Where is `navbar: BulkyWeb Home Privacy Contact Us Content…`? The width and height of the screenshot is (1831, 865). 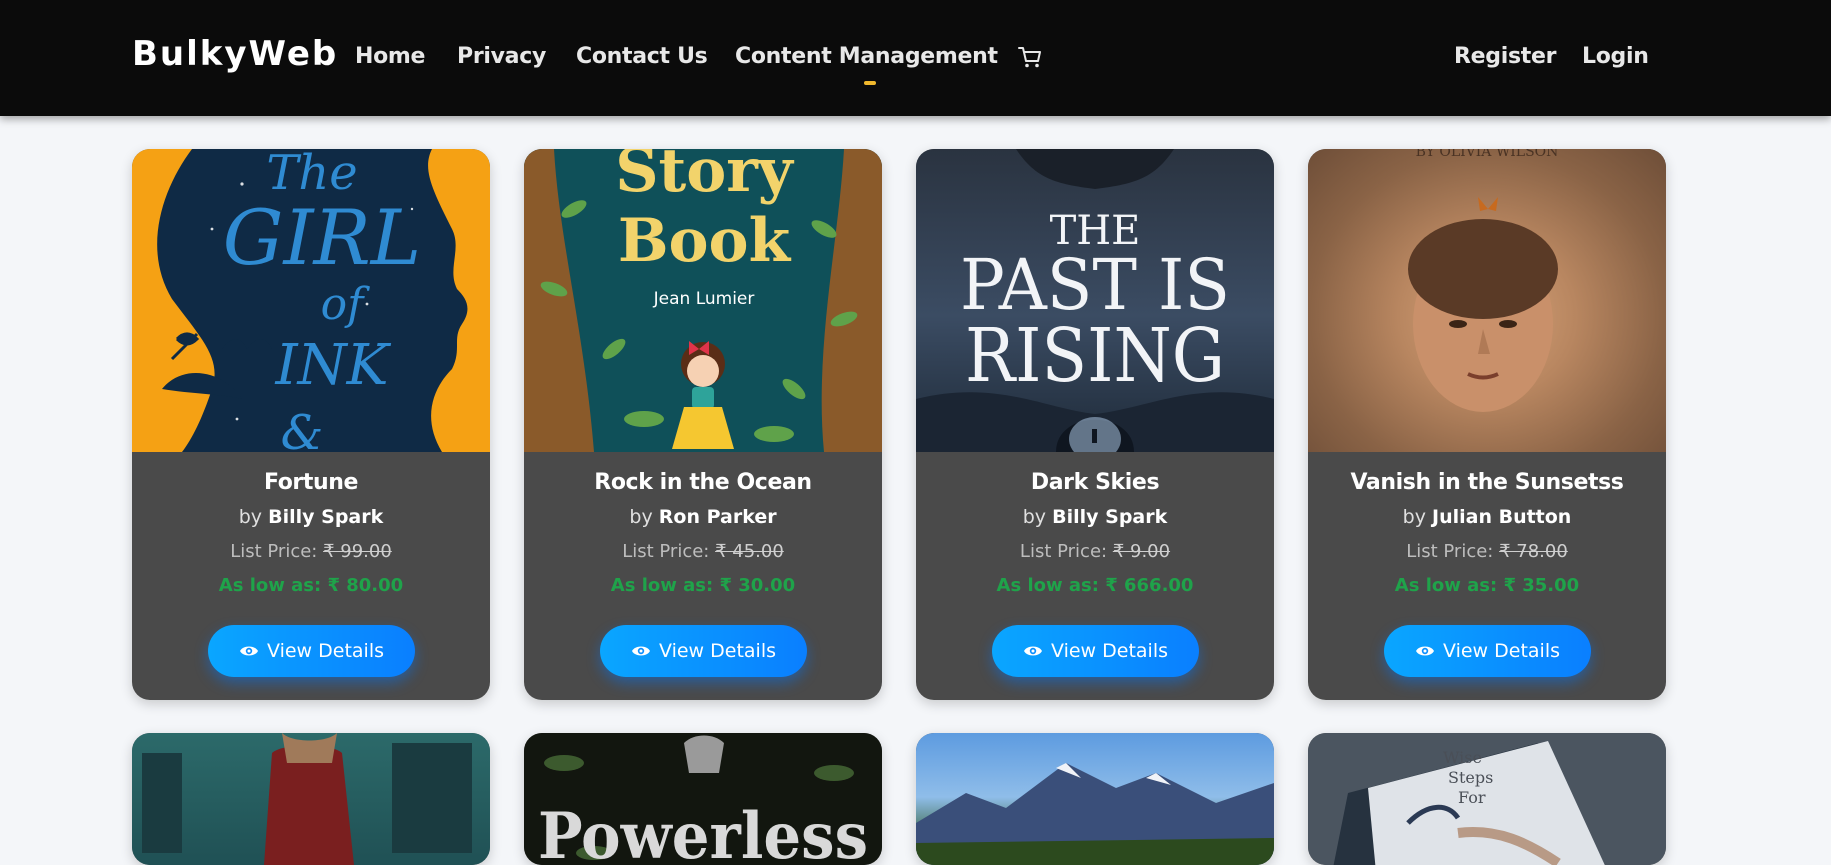
navbar: BulkyWeb Home Privacy Contact Us Content… is located at coordinates (915, 58).